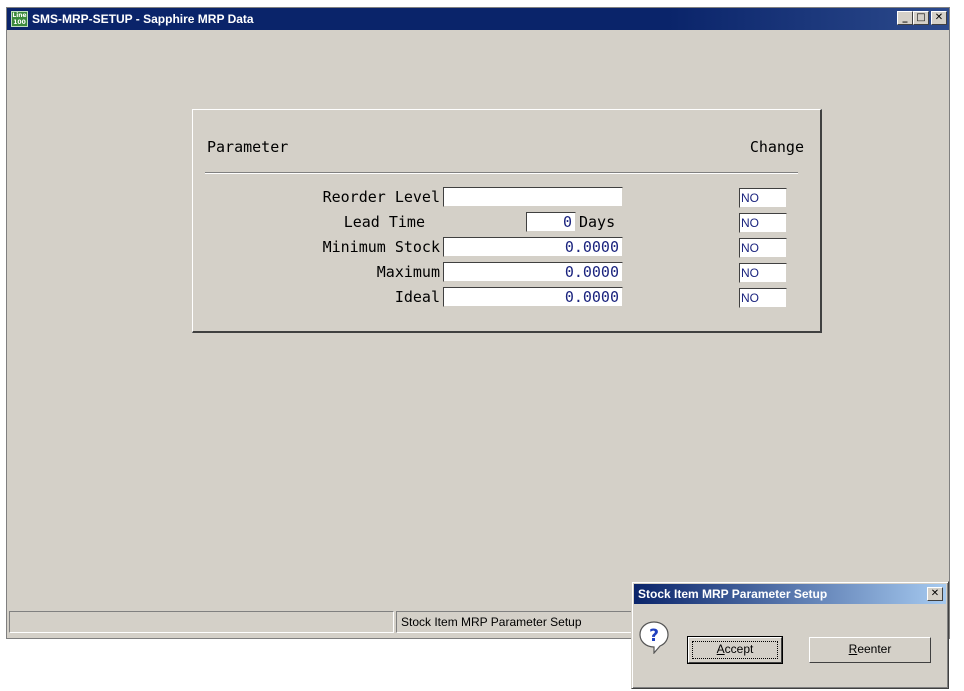  I want to click on lead-time-label: Lead Time, so click(384, 222).